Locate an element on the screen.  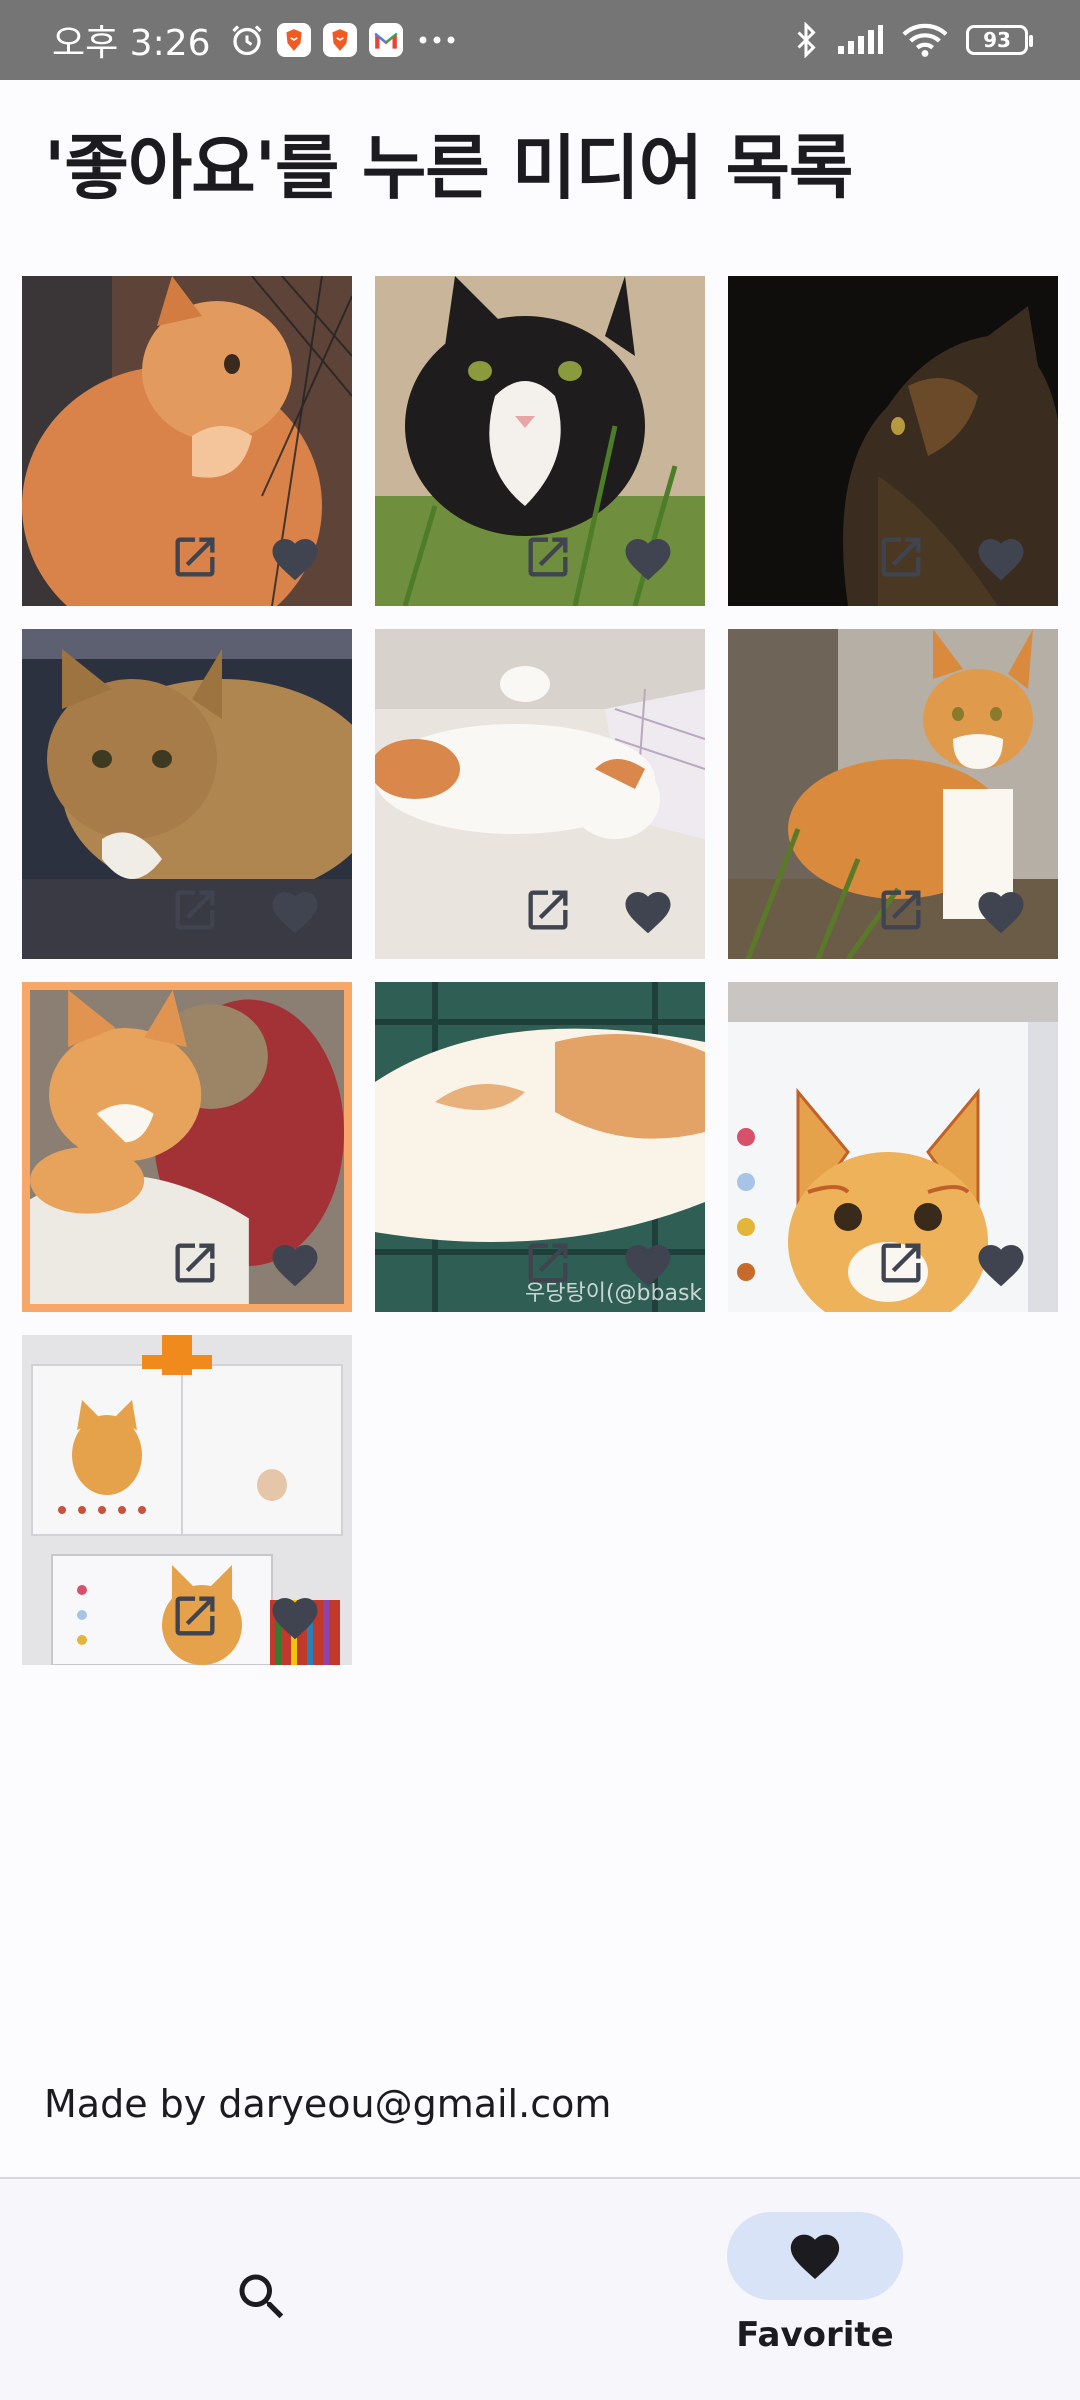
battery-icon: 93 is located at coordinates (999, 40).